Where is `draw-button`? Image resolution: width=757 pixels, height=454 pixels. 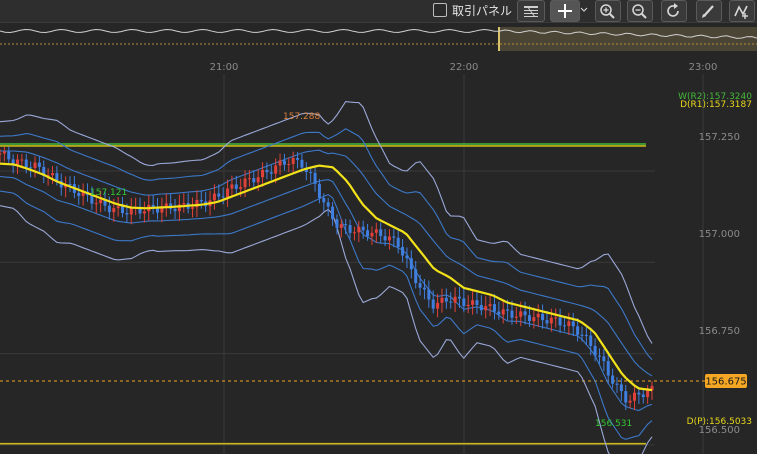
draw-button is located at coordinates (709, 11).